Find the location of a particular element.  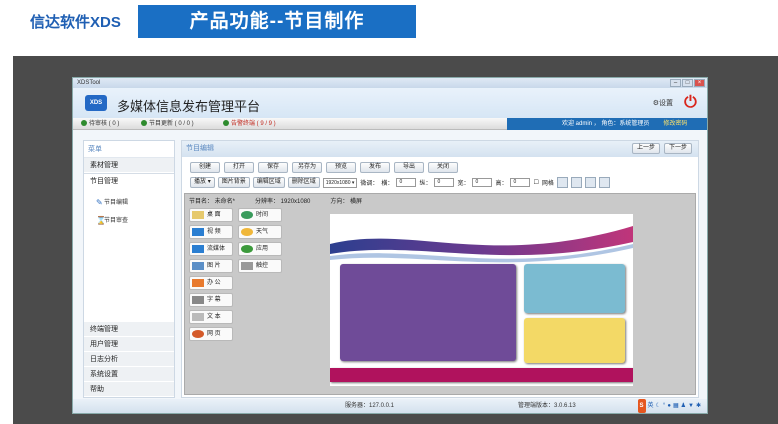

change-password-link: 修改密码 is located at coordinates (675, 124).